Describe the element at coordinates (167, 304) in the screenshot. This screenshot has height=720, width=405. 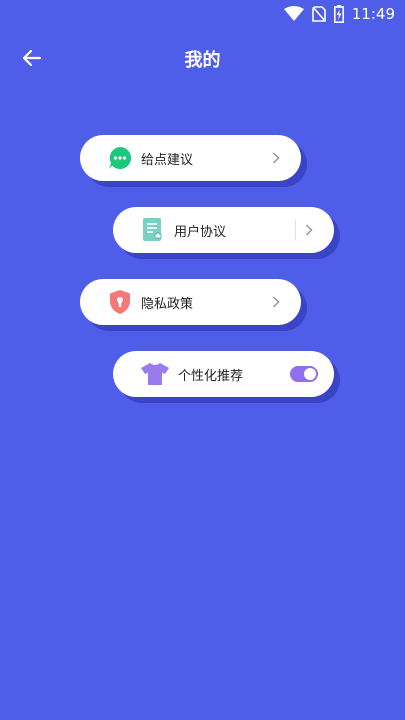
I see `menu-item-label: 隐私政策` at that location.